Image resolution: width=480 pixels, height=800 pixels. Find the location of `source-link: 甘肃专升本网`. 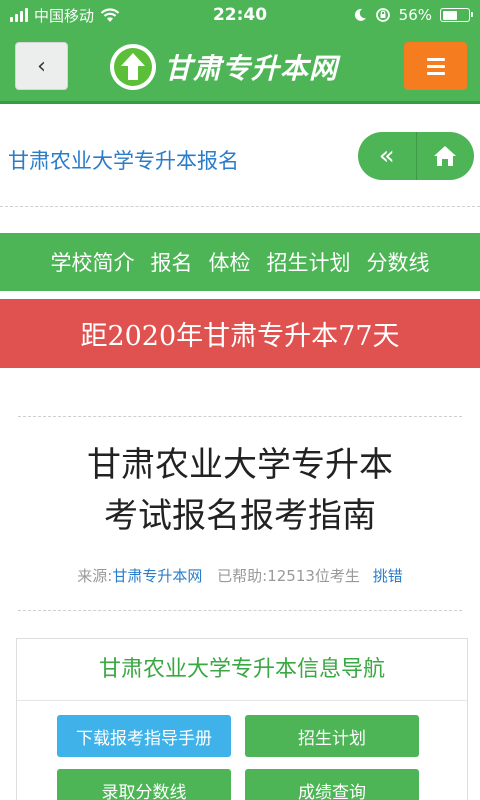

source-link: 甘肃专升本网 is located at coordinates (157, 576).